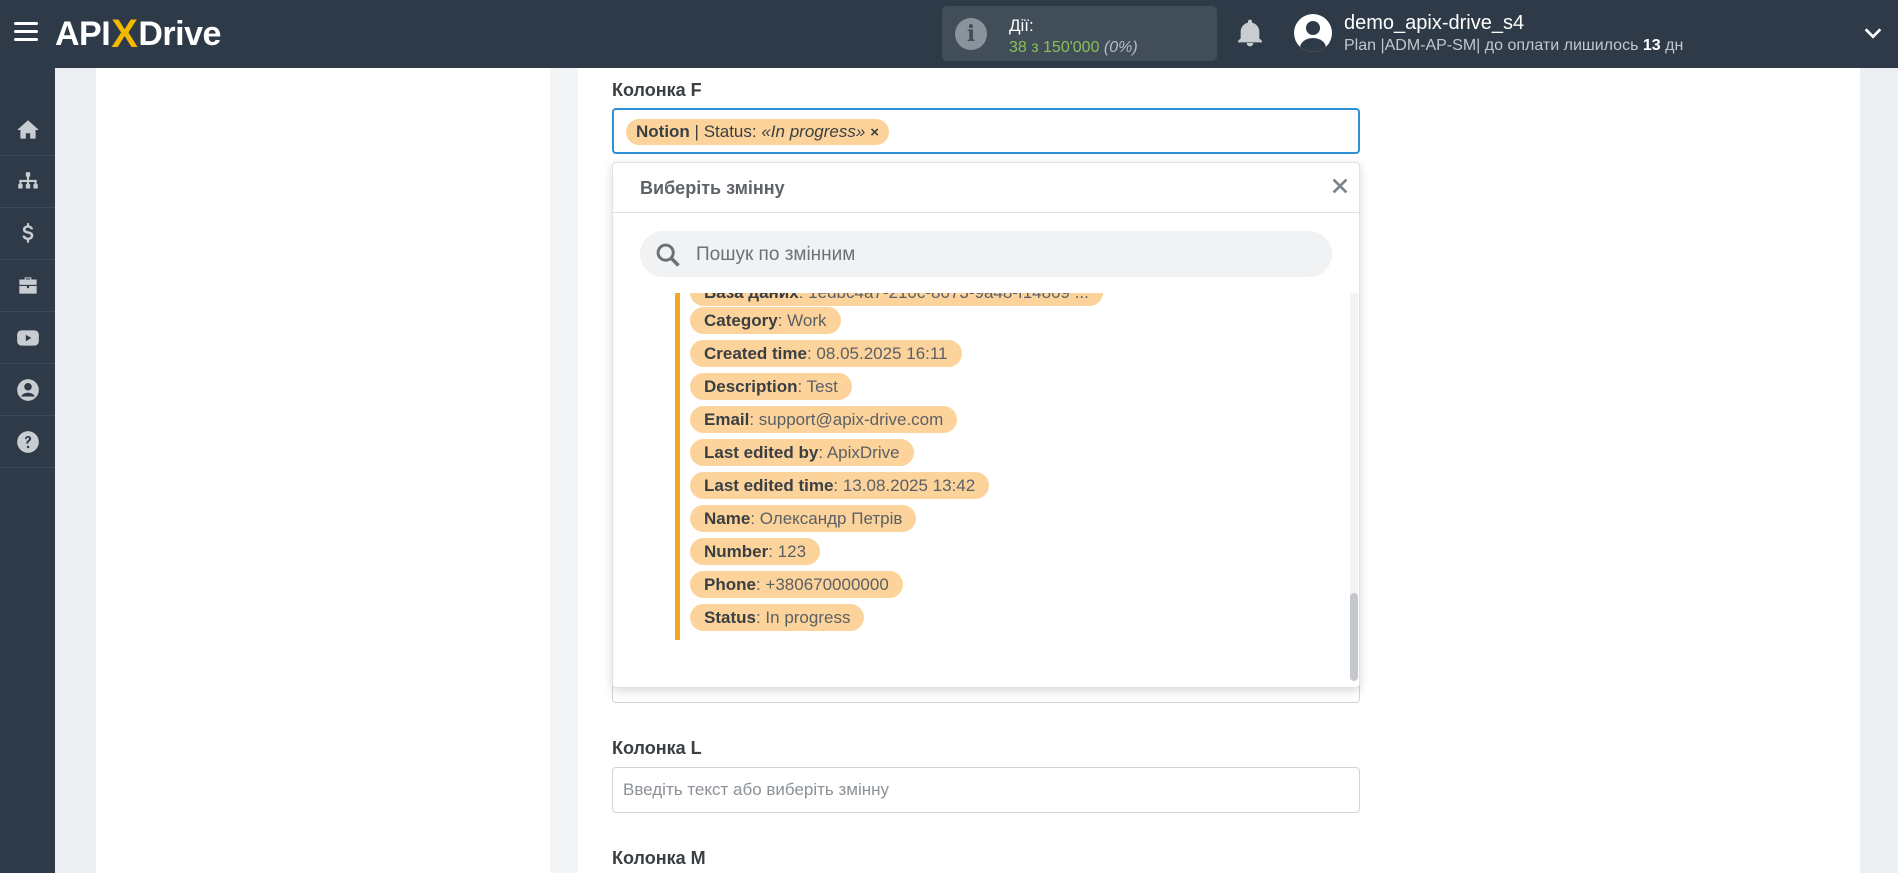  What do you see at coordinates (796, 584) in the screenshot?
I see `variable-chip: Phone: +380670000000` at bounding box center [796, 584].